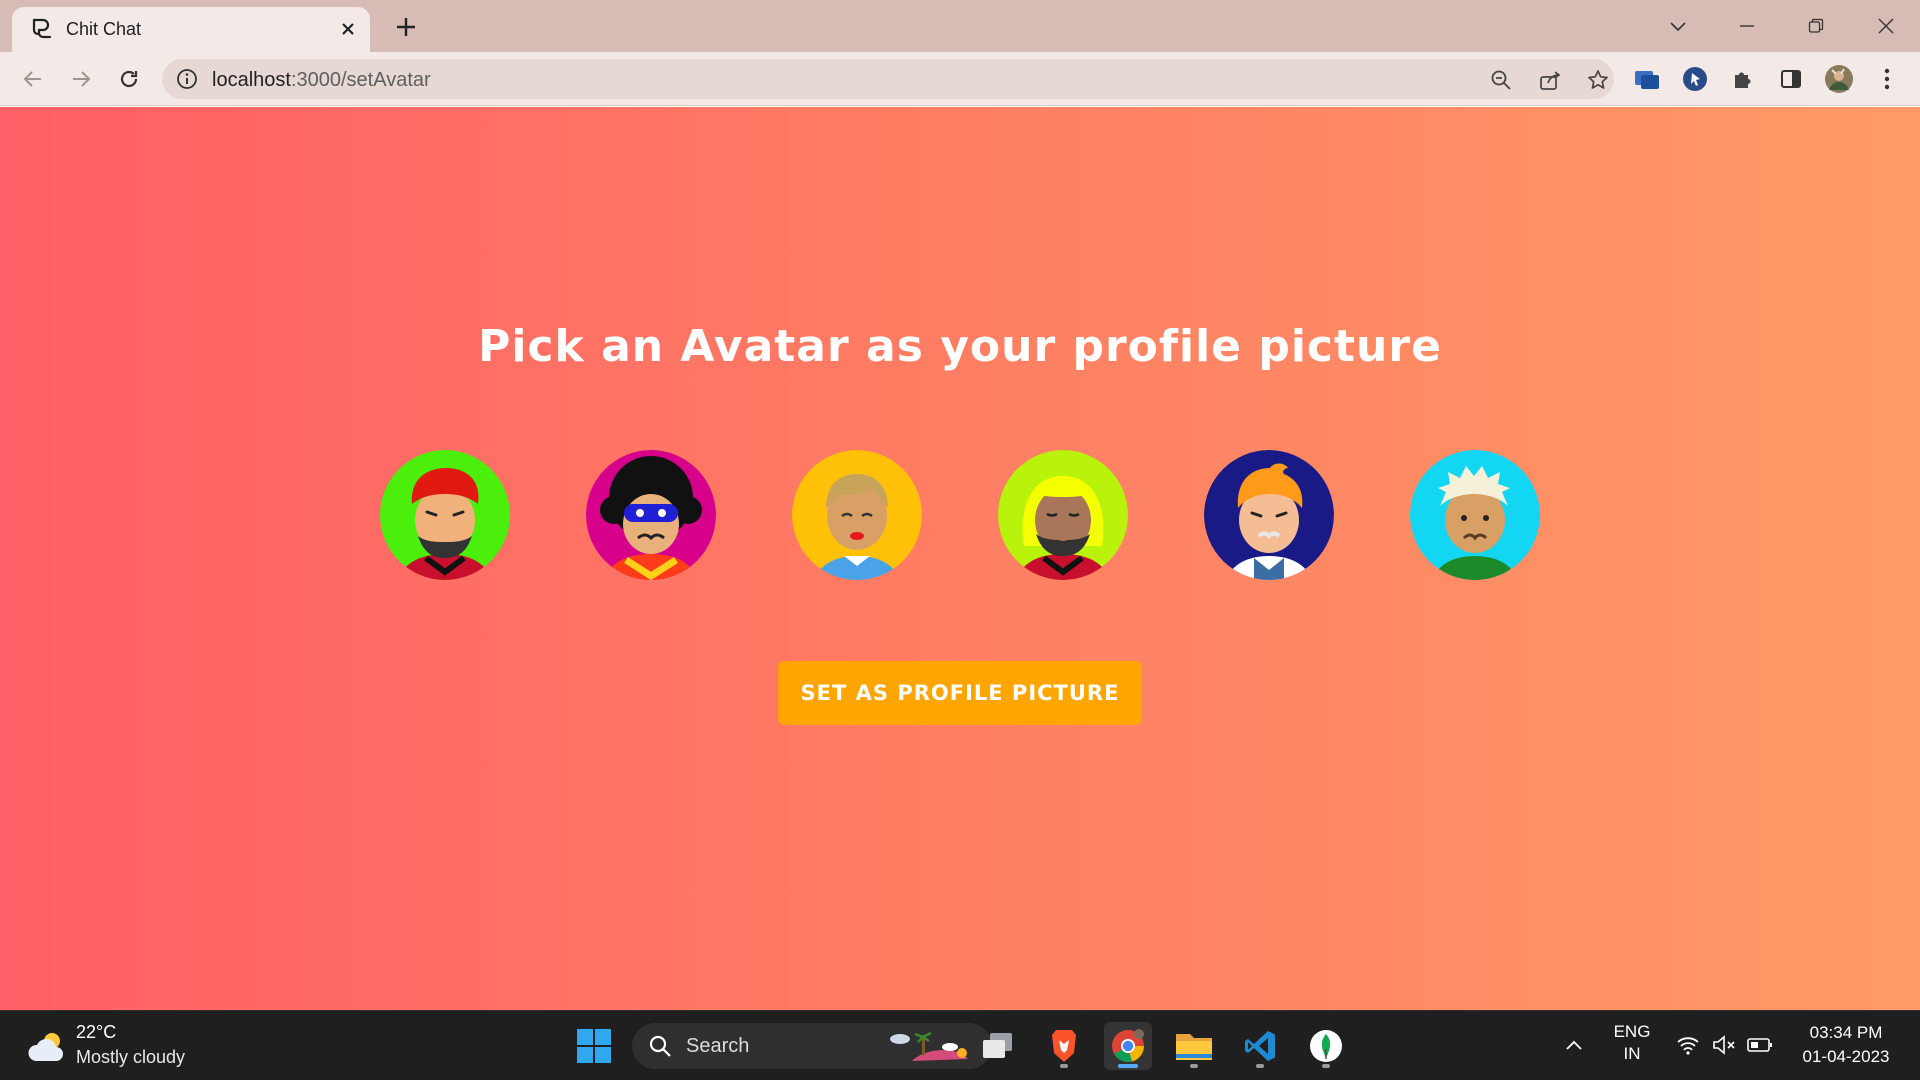  Describe the element at coordinates (888, 79) in the screenshot. I see `address-bar: localhost:3000/setAvatar` at that location.